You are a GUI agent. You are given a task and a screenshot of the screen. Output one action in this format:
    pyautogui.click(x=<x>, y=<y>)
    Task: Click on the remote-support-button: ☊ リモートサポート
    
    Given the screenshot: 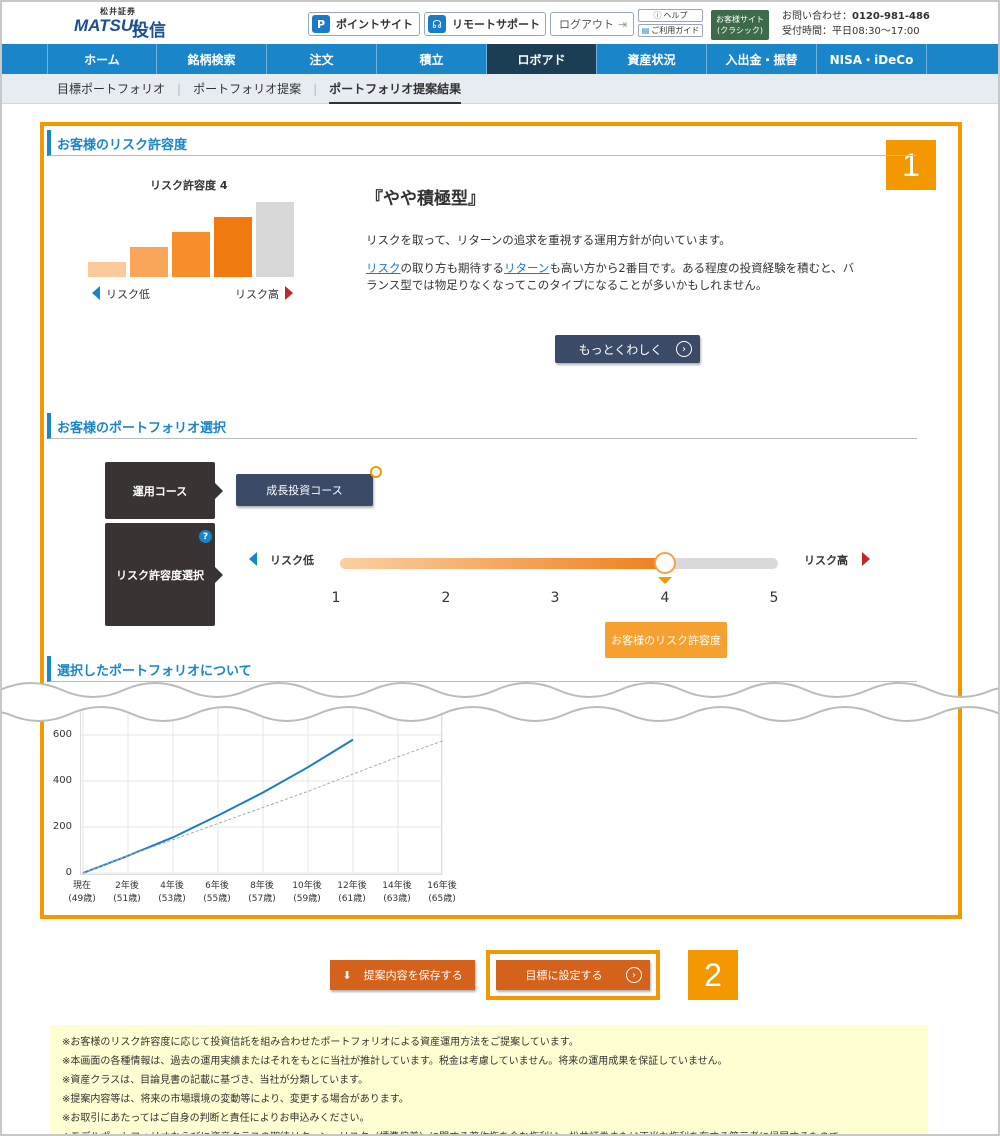 What is the action you would take?
    pyautogui.click(x=485, y=24)
    